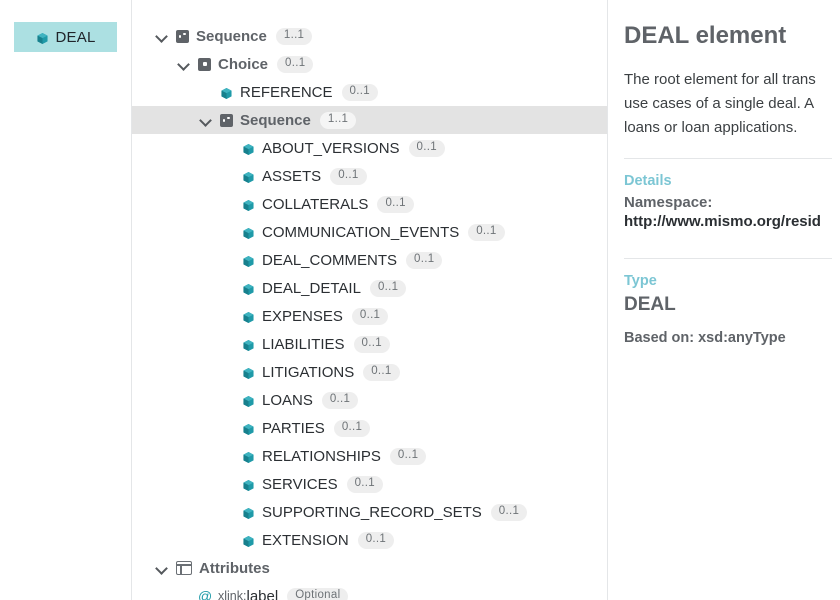  What do you see at coordinates (705, 338) in the screenshot?
I see `based-on-text: Based on: xsd:anyType` at bounding box center [705, 338].